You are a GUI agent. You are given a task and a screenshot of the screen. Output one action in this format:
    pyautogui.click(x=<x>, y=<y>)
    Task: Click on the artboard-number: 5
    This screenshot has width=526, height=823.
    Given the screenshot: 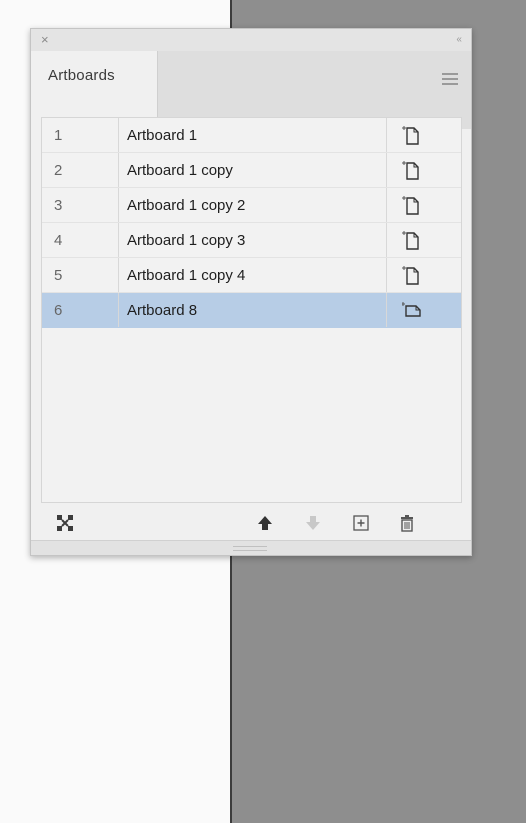 What is the action you would take?
    pyautogui.click(x=58, y=275)
    